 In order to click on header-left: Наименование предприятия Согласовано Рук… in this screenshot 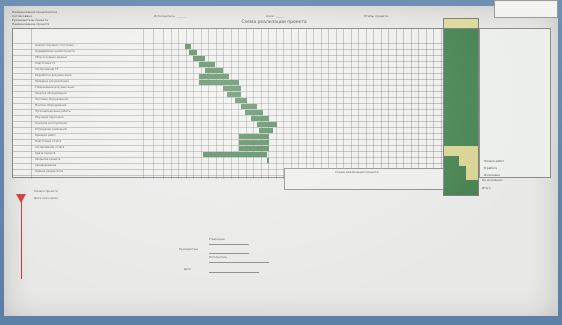, I will do `click(77, 18)`.